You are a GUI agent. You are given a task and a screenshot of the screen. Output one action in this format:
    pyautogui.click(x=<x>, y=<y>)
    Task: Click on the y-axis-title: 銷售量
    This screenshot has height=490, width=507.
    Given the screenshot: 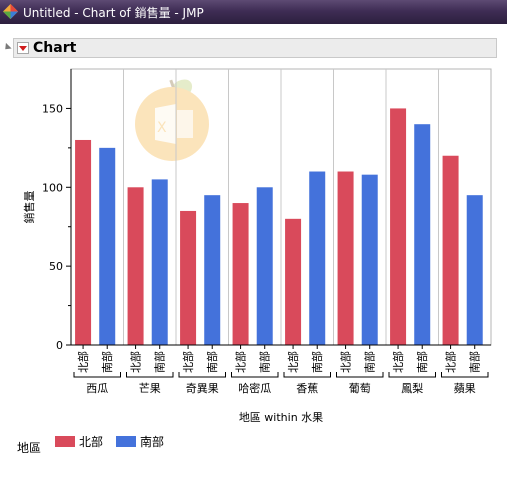 What is the action you would take?
    pyautogui.click(x=29, y=207)
    